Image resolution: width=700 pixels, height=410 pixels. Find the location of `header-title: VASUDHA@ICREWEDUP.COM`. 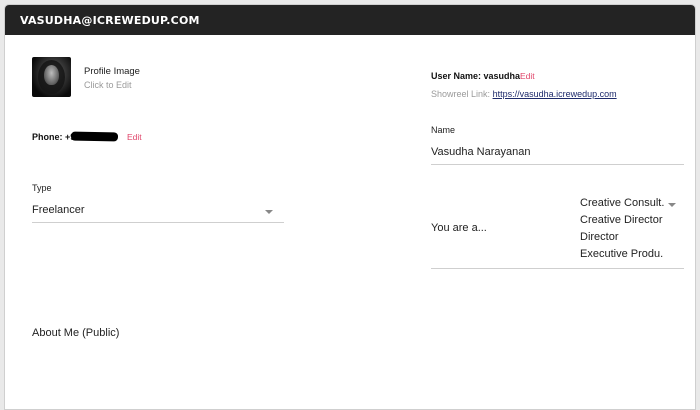

header-title: VASUDHA@ICREWEDUP.COM is located at coordinates (350, 20).